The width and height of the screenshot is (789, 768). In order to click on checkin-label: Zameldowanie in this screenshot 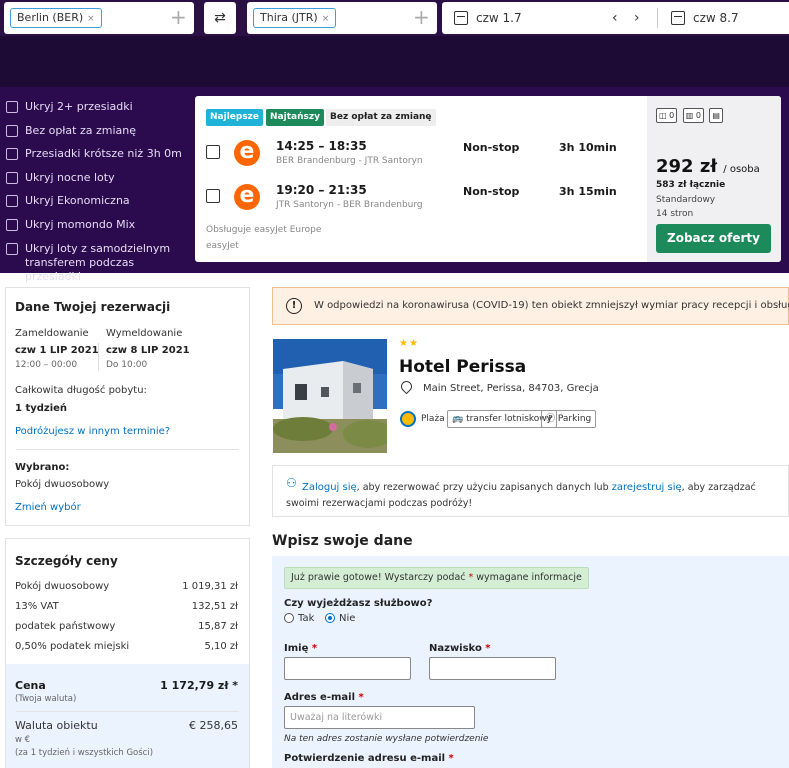, I will do `click(52, 333)`.